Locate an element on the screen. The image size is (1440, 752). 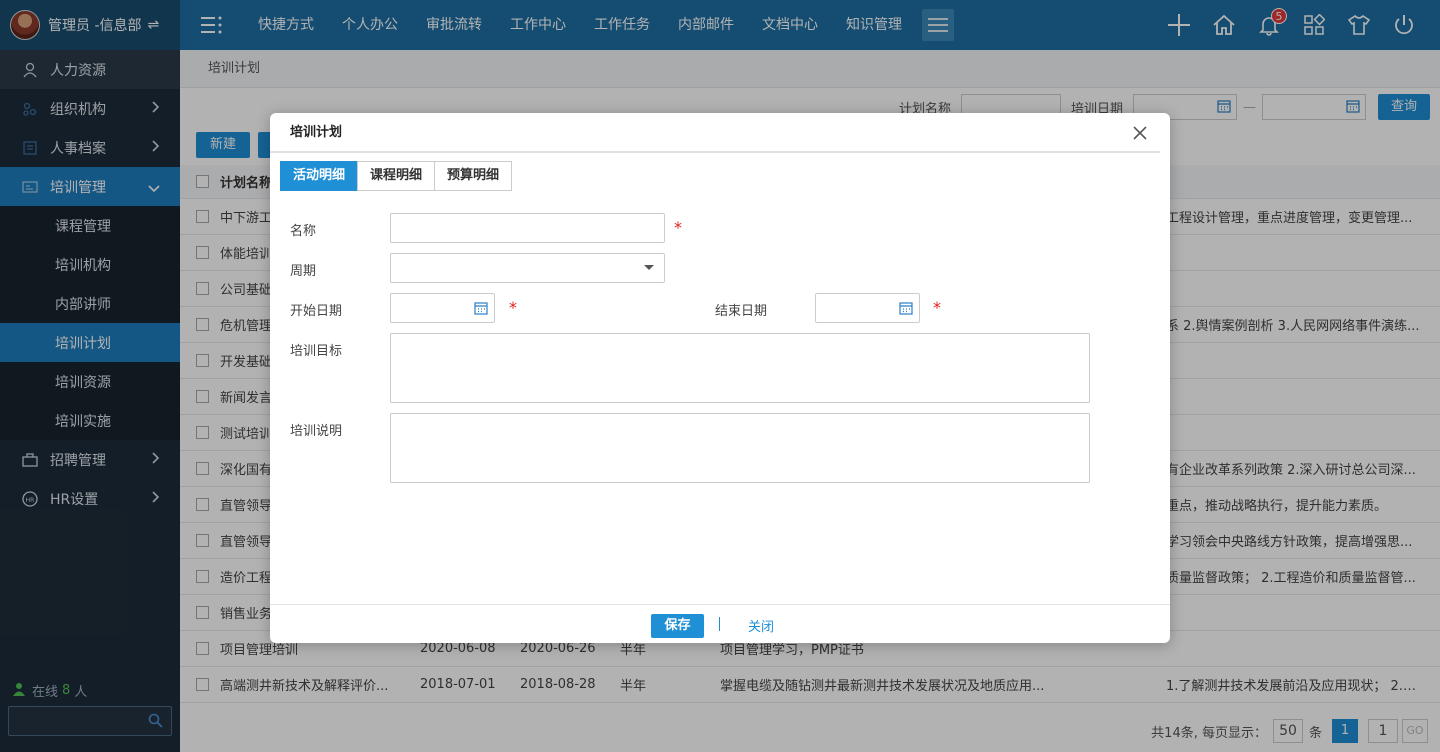
goal-textarea is located at coordinates (740, 368).